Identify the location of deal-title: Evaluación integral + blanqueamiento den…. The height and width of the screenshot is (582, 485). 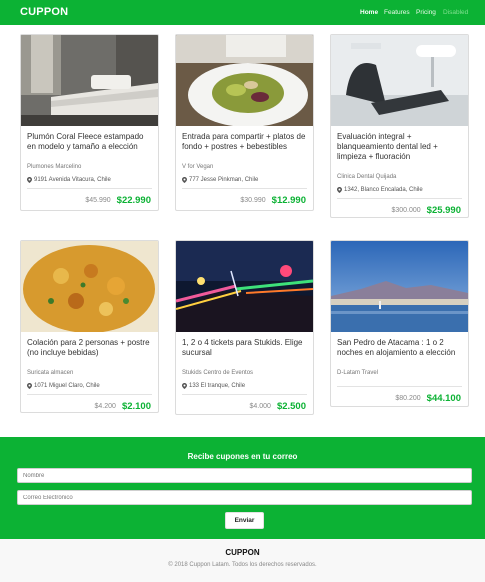
(399, 153).